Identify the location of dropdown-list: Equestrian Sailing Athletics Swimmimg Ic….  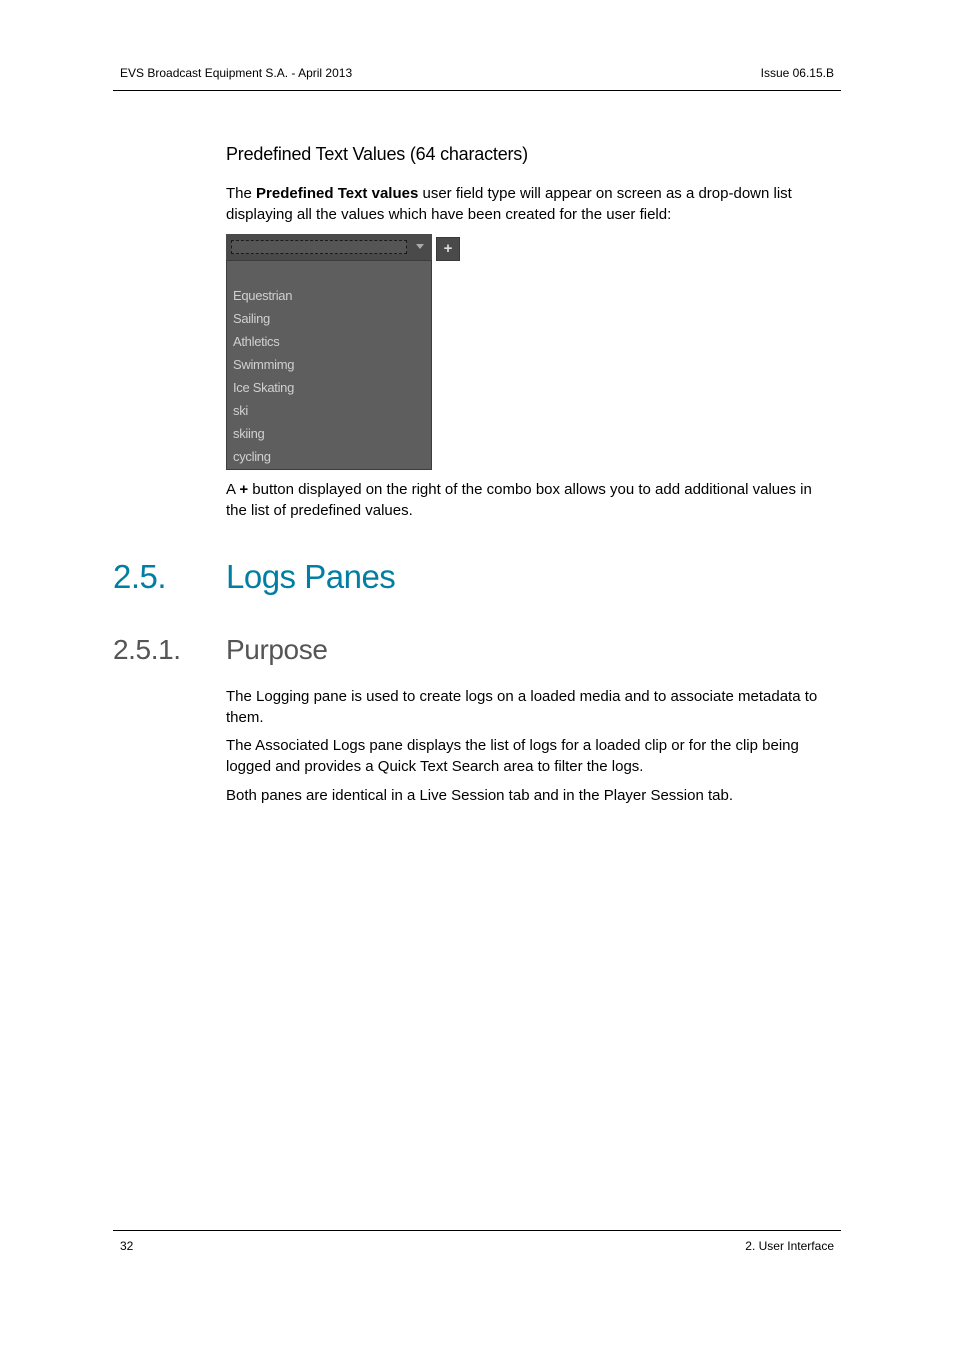
(329, 365).